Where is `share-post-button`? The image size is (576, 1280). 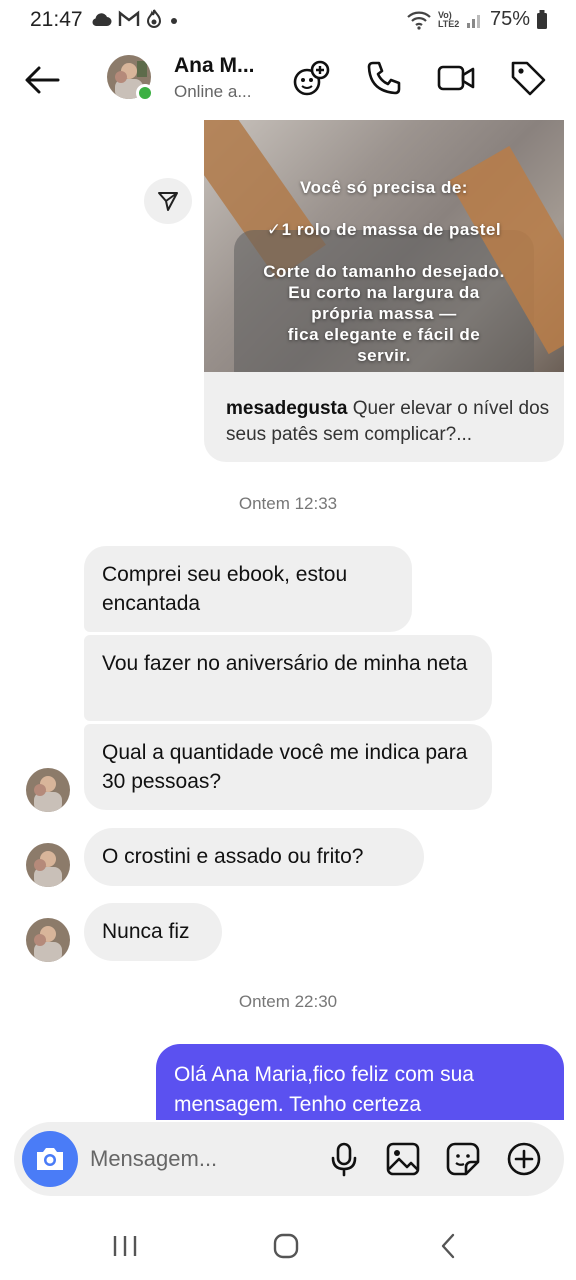
share-post-button is located at coordinates (168, 201).